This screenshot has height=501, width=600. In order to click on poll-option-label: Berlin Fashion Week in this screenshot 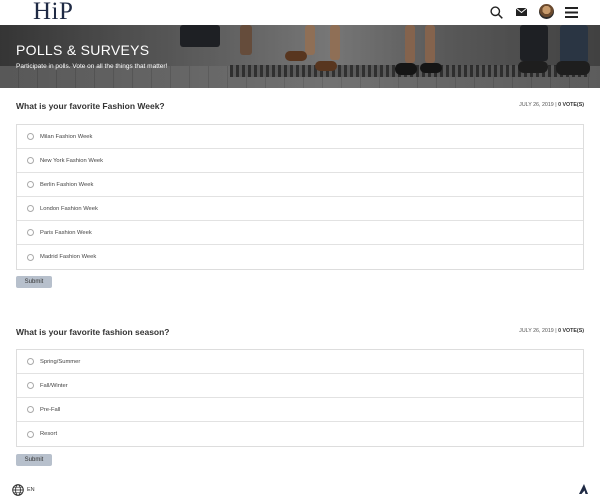, I will do `click(67, 184)`.